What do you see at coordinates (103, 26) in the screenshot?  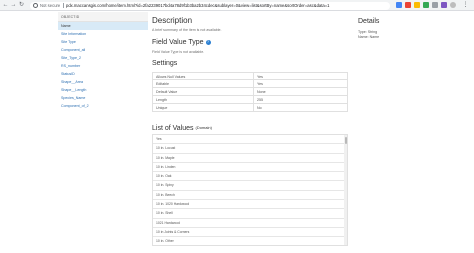 I see `field-item: Name` at bounding box center [103, 26].